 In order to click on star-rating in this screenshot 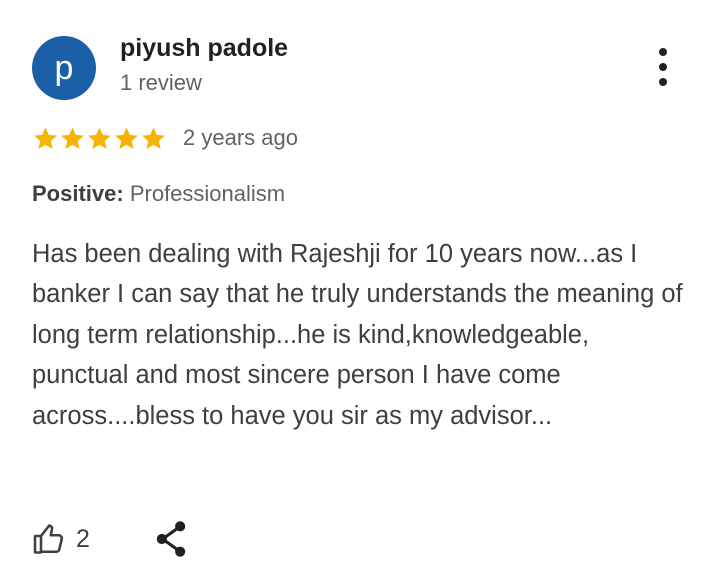, I will do `click(99, 138)`.